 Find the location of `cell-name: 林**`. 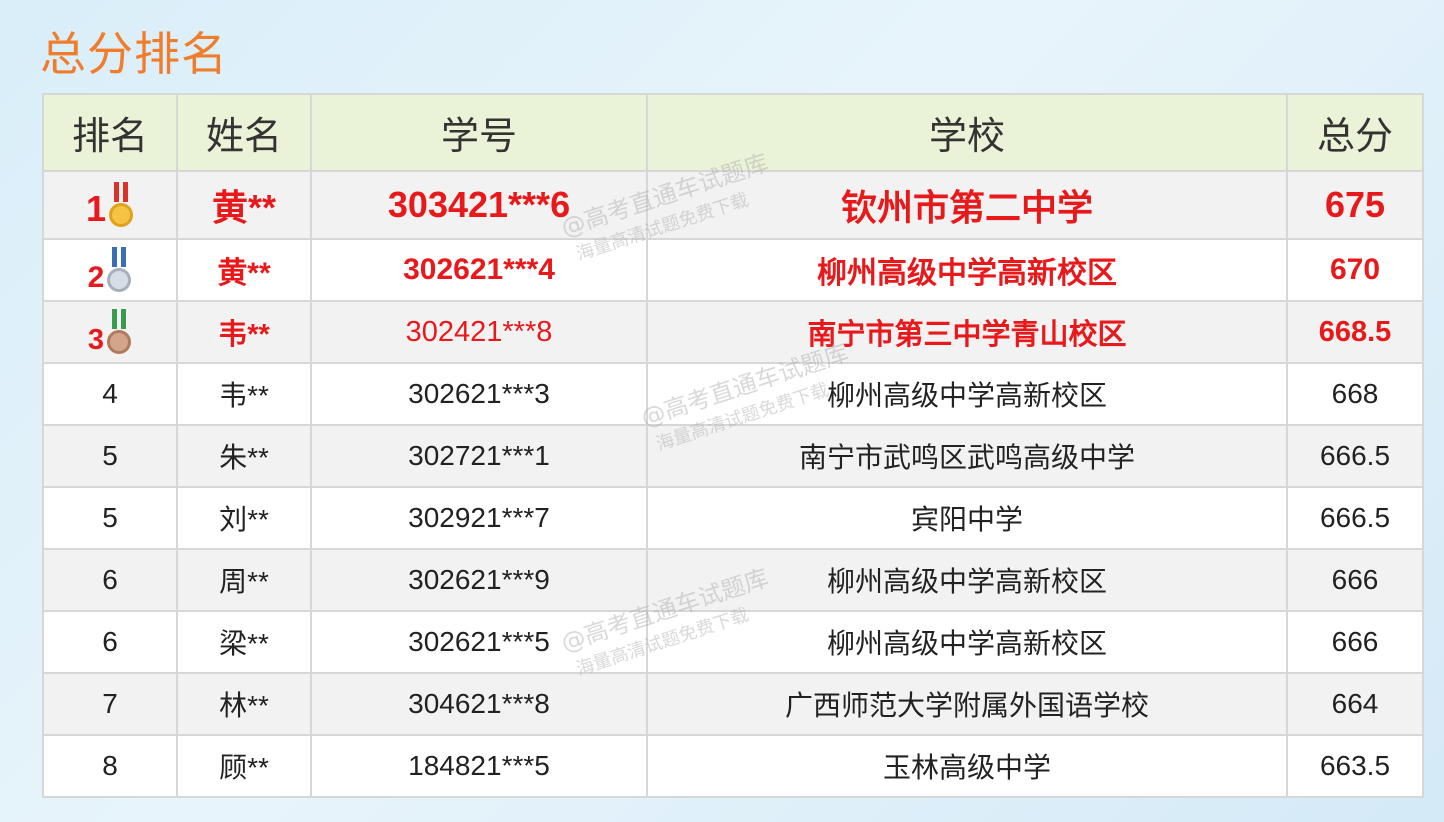

cell-name: 林** is located at coordinates (244, 704).